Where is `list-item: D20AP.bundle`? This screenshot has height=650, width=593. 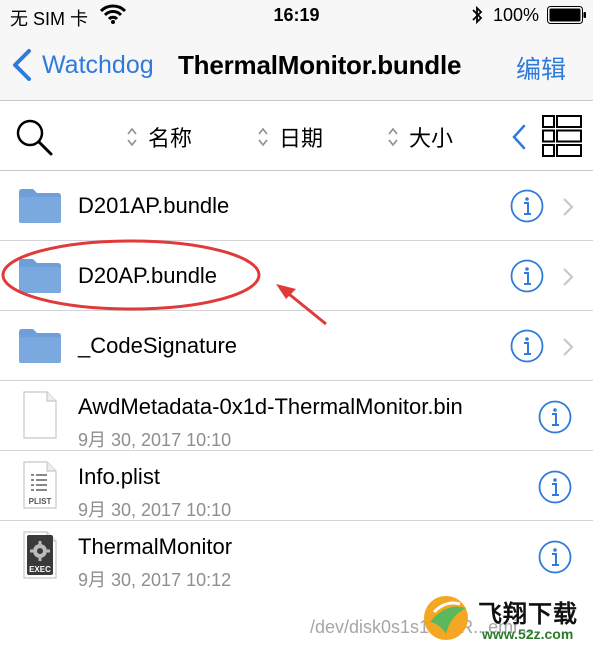 list-item: D20AP.bundle is located at coordinates (296, 276).